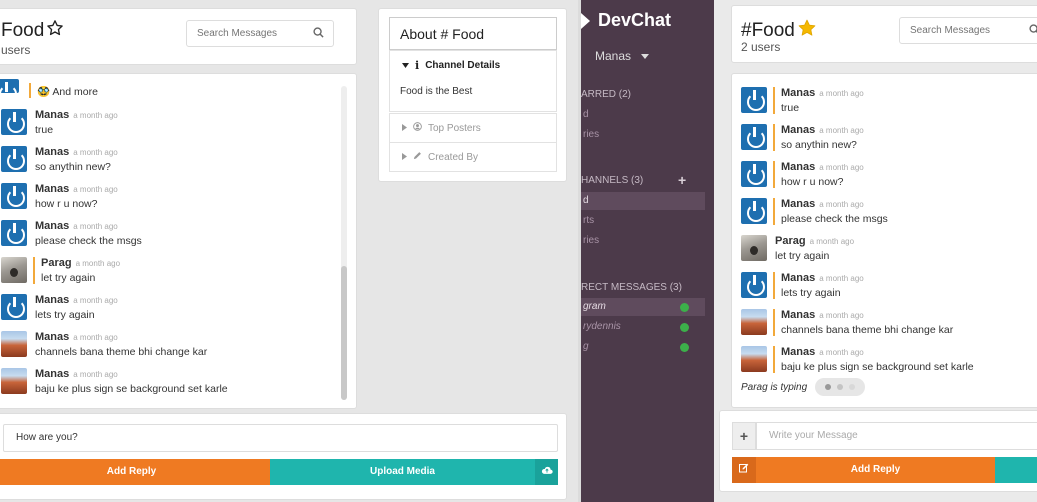 The width and height of the screenshot is (1037, 502). What do you see at coordinates (49, 88) in the screenshot?
I see `message-item: 🥸 And more` at bounding box center [49, 88].